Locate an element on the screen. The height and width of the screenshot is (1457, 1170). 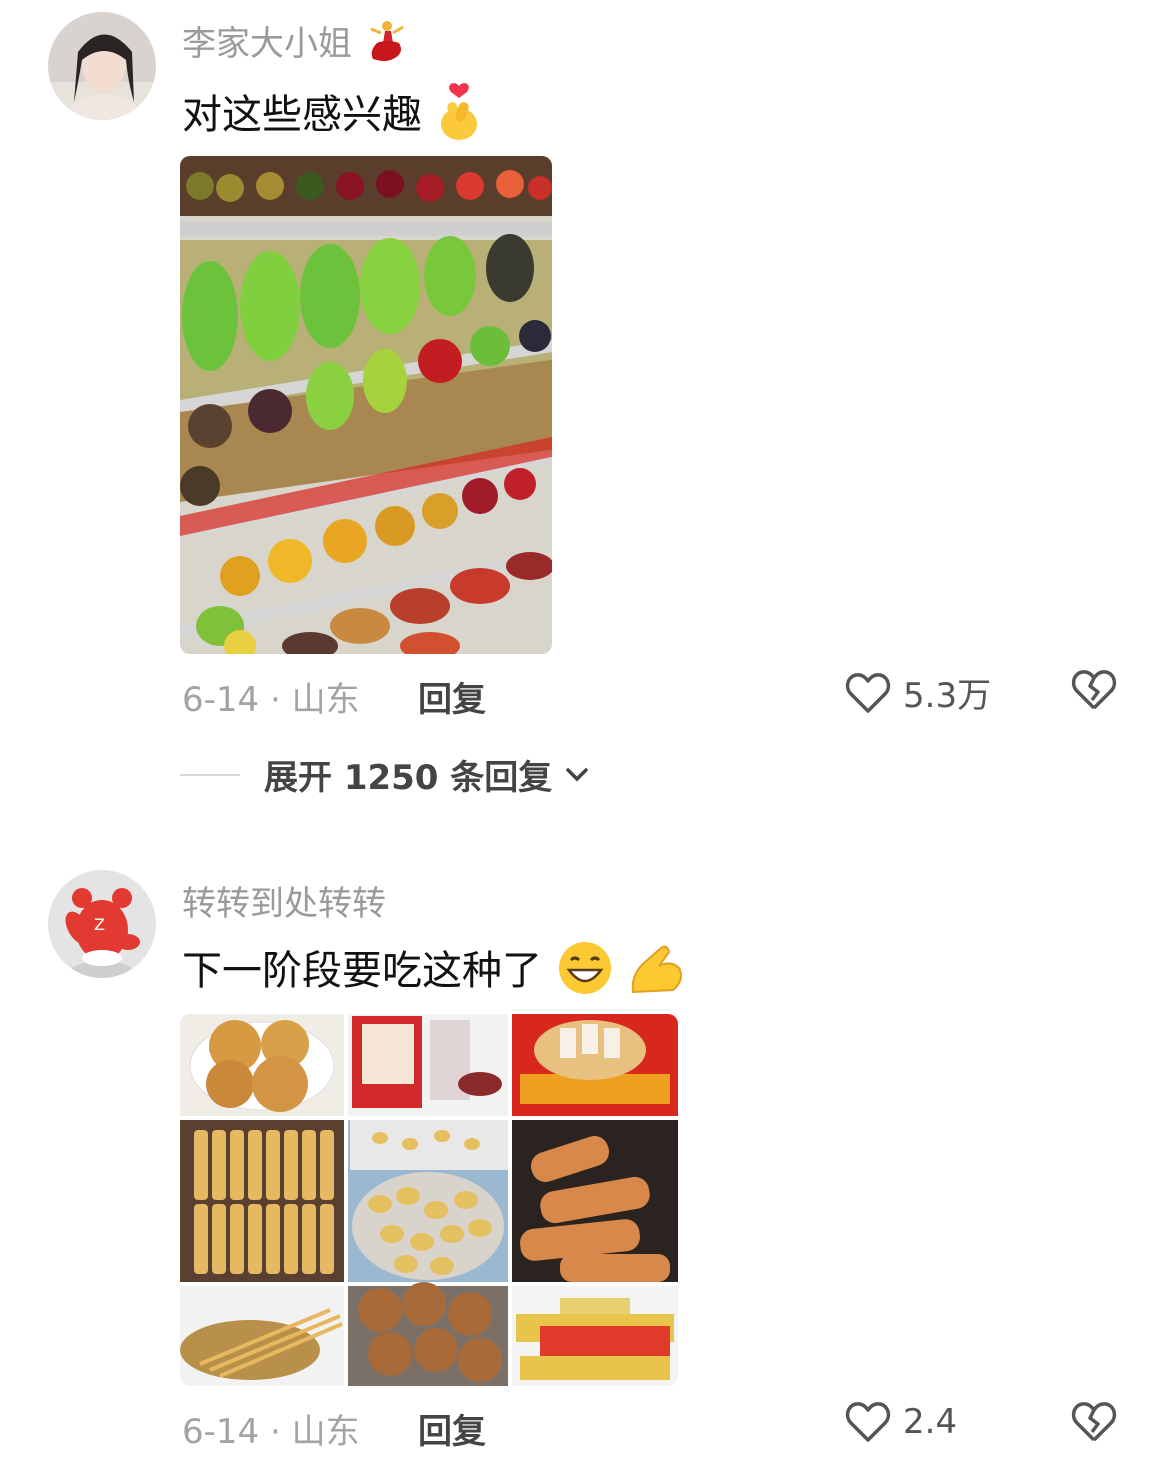
flamenco-dancer-emoji is located at coordinates (387, 45).